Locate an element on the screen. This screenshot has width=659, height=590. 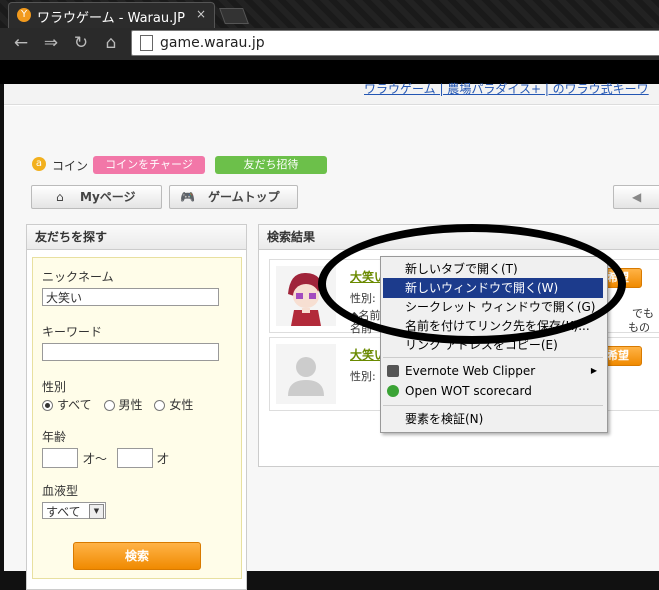
blood-type-label: 血液型 is located at coordinates (60, 491).